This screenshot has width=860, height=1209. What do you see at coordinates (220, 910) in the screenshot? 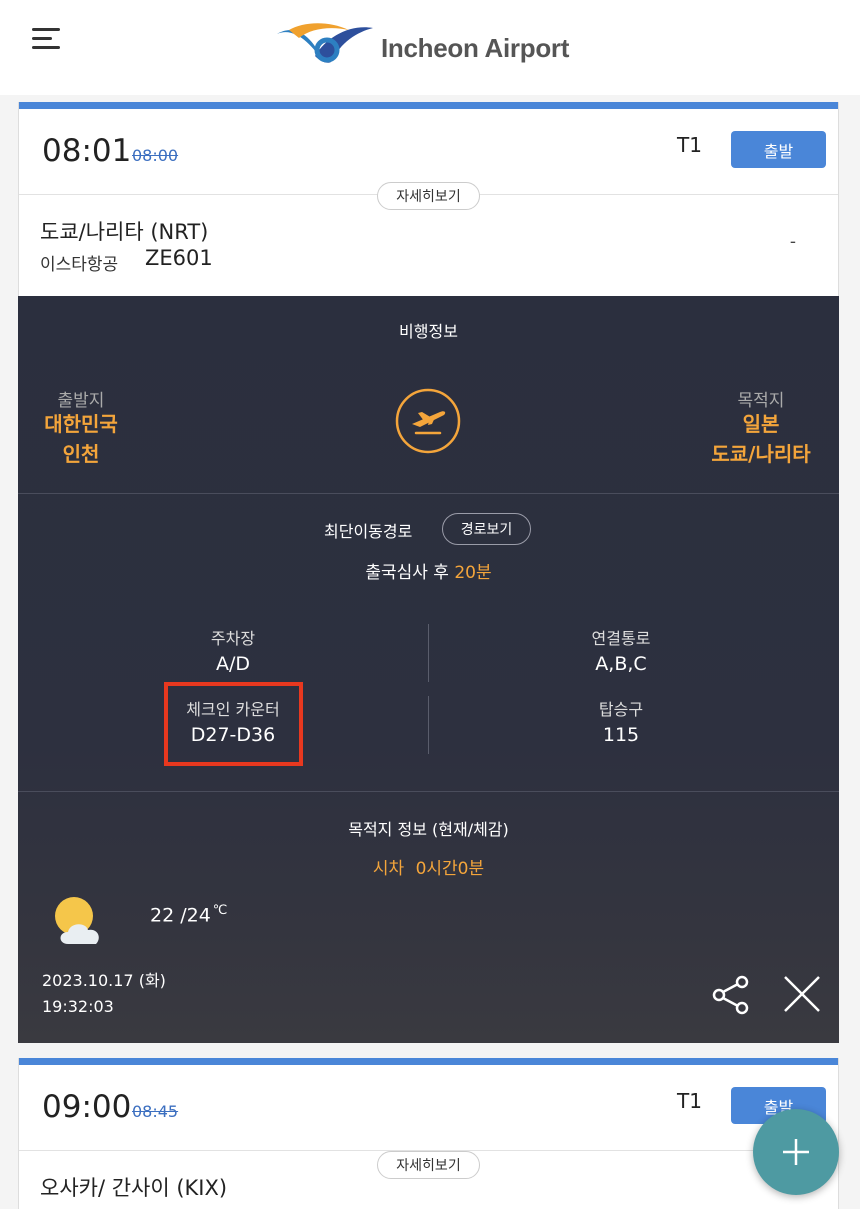
I see `temperature-unit: ℃` at bounding box center [220, 910].